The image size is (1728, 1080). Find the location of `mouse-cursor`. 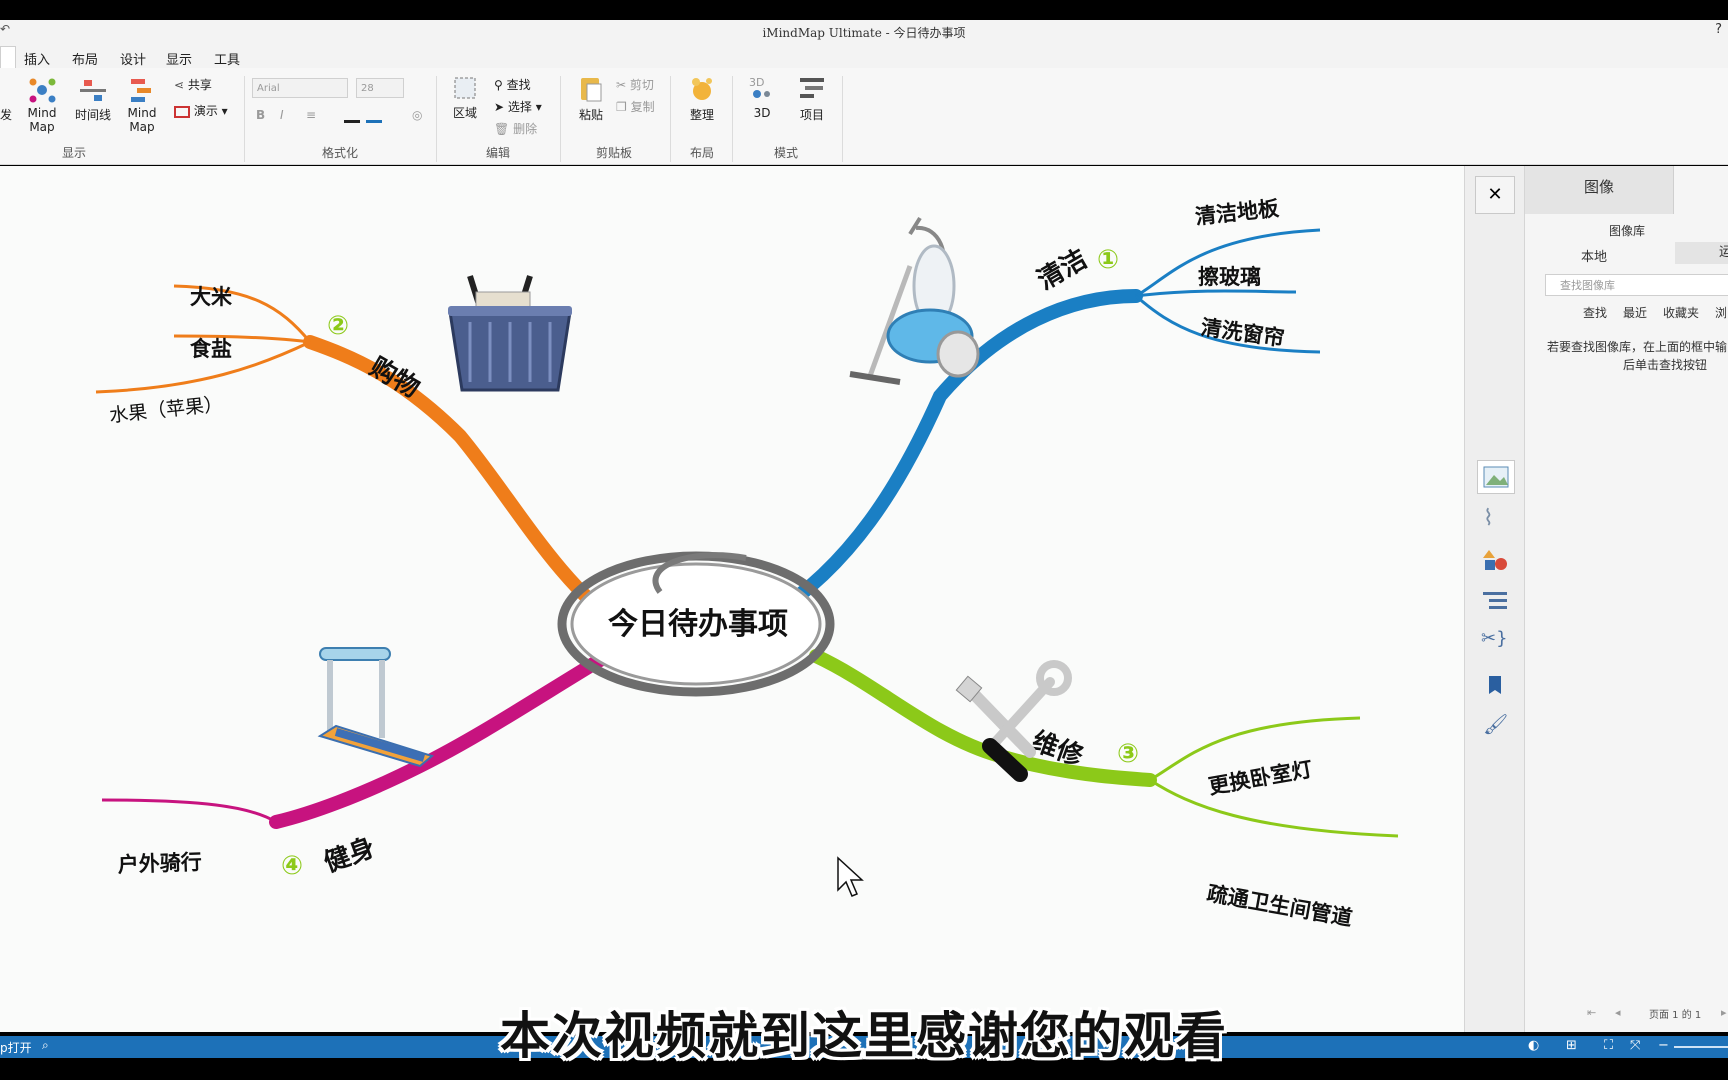

mouse-cursor is located at coordinates (850, 876).